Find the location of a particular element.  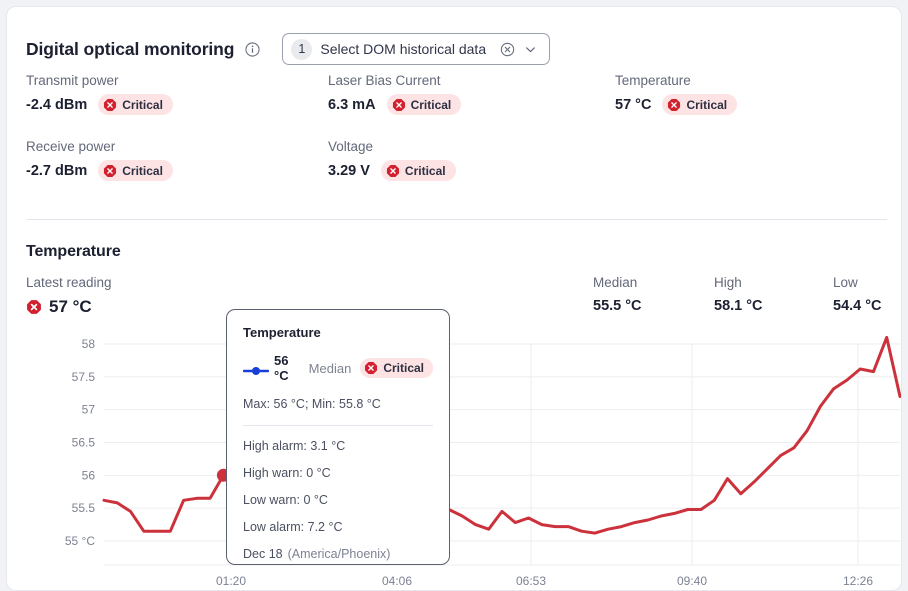

dom-select-count-badge: 1 is located at coordinates (302, 49).